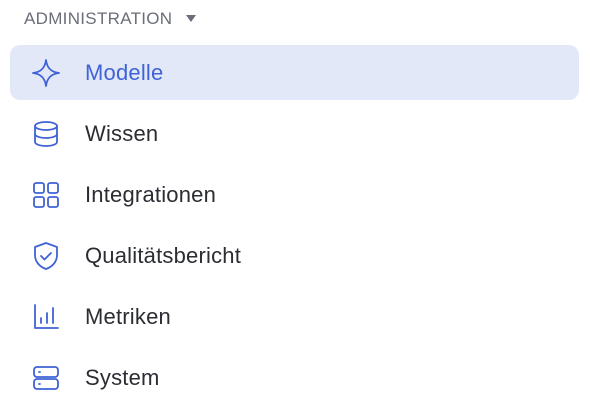 This screenshot has width=590, height=416. What do you see at coordinates (294, 194) in the screenshot?
I see `nav-item-integrationen: Integrationen` at bounding box center [294, 194].